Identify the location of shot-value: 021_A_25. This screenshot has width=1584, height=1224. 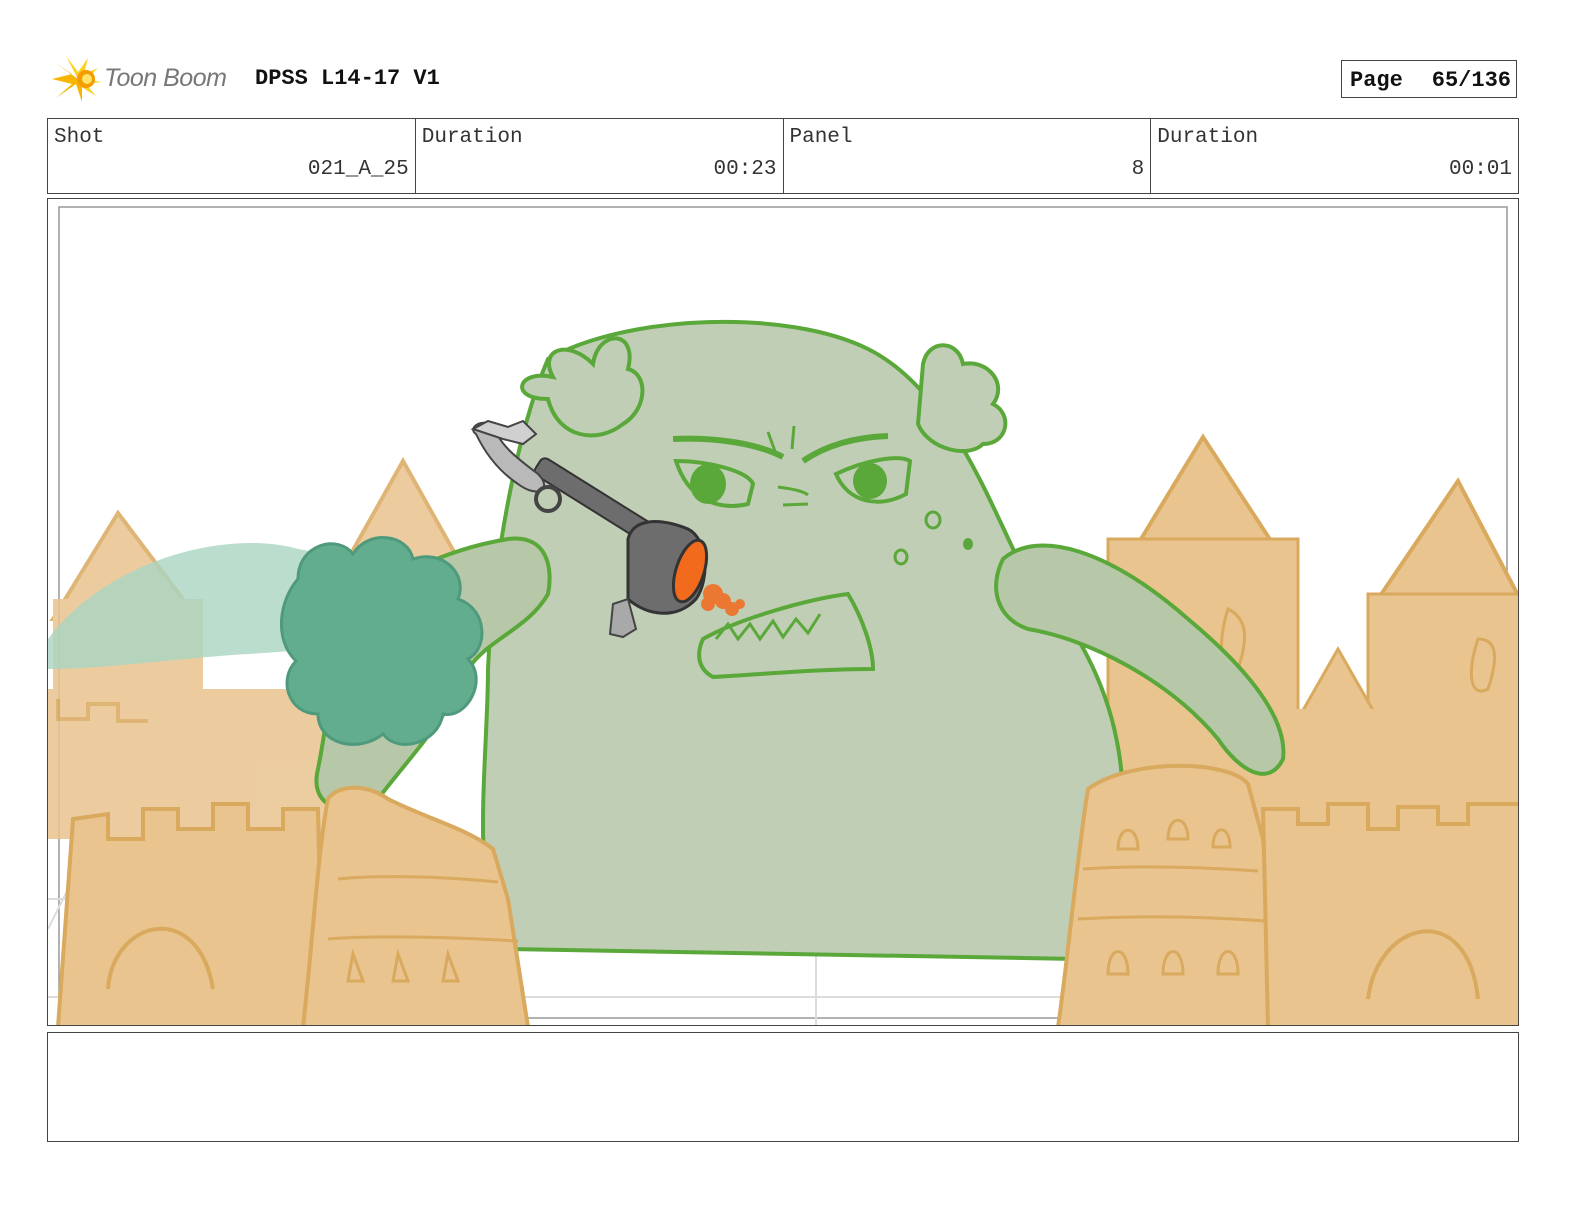
(358, 169).